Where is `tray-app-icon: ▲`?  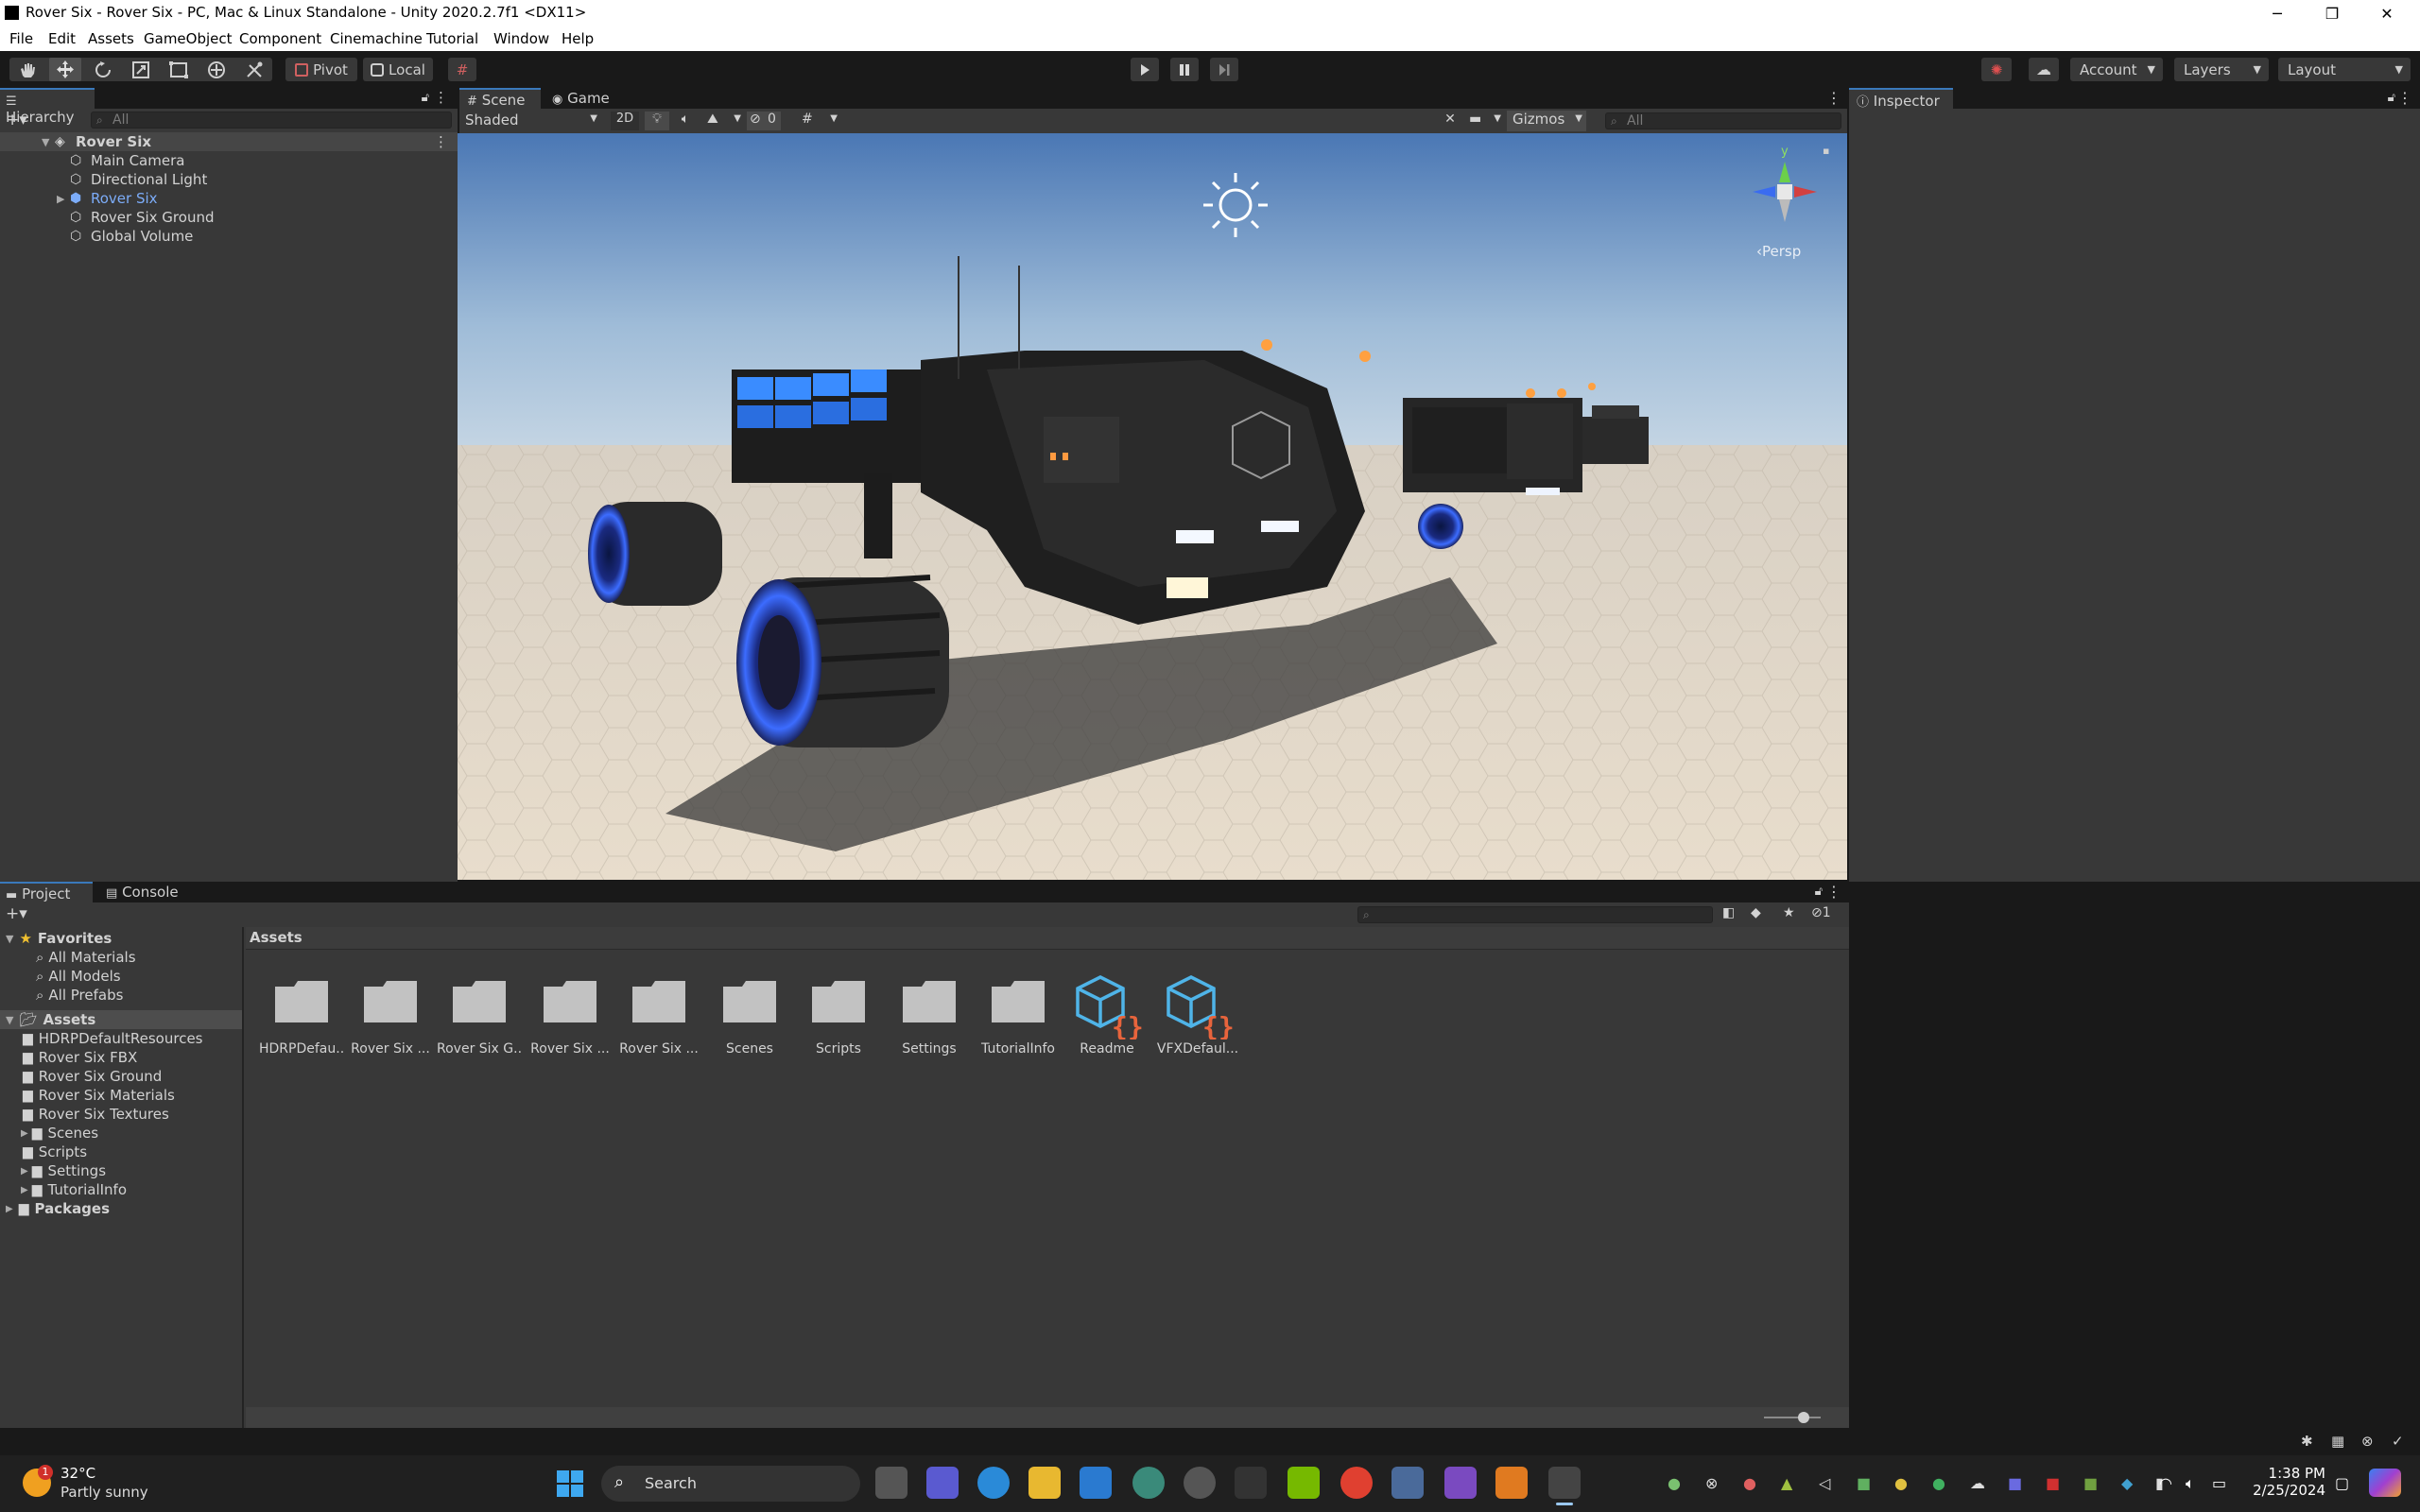
tray-app-icon: ▲ is located at coordinates (1786, 1483).